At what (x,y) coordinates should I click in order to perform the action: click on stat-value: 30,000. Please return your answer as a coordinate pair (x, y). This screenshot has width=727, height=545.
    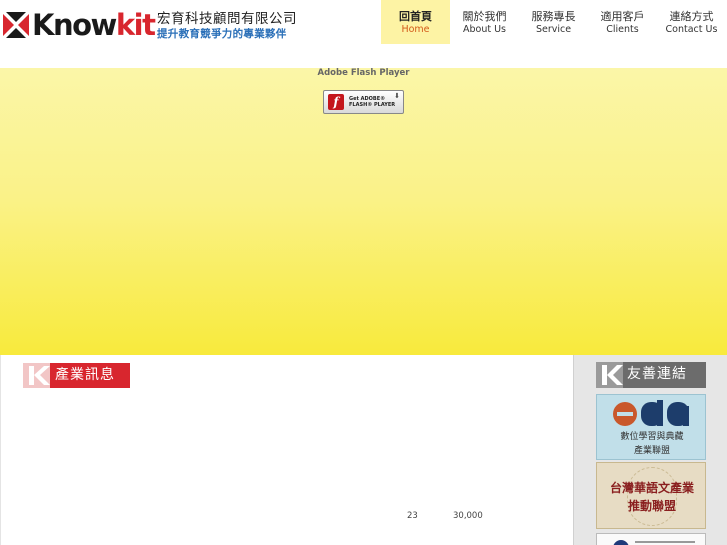
    Looking at the image, I should click on (468, 516).